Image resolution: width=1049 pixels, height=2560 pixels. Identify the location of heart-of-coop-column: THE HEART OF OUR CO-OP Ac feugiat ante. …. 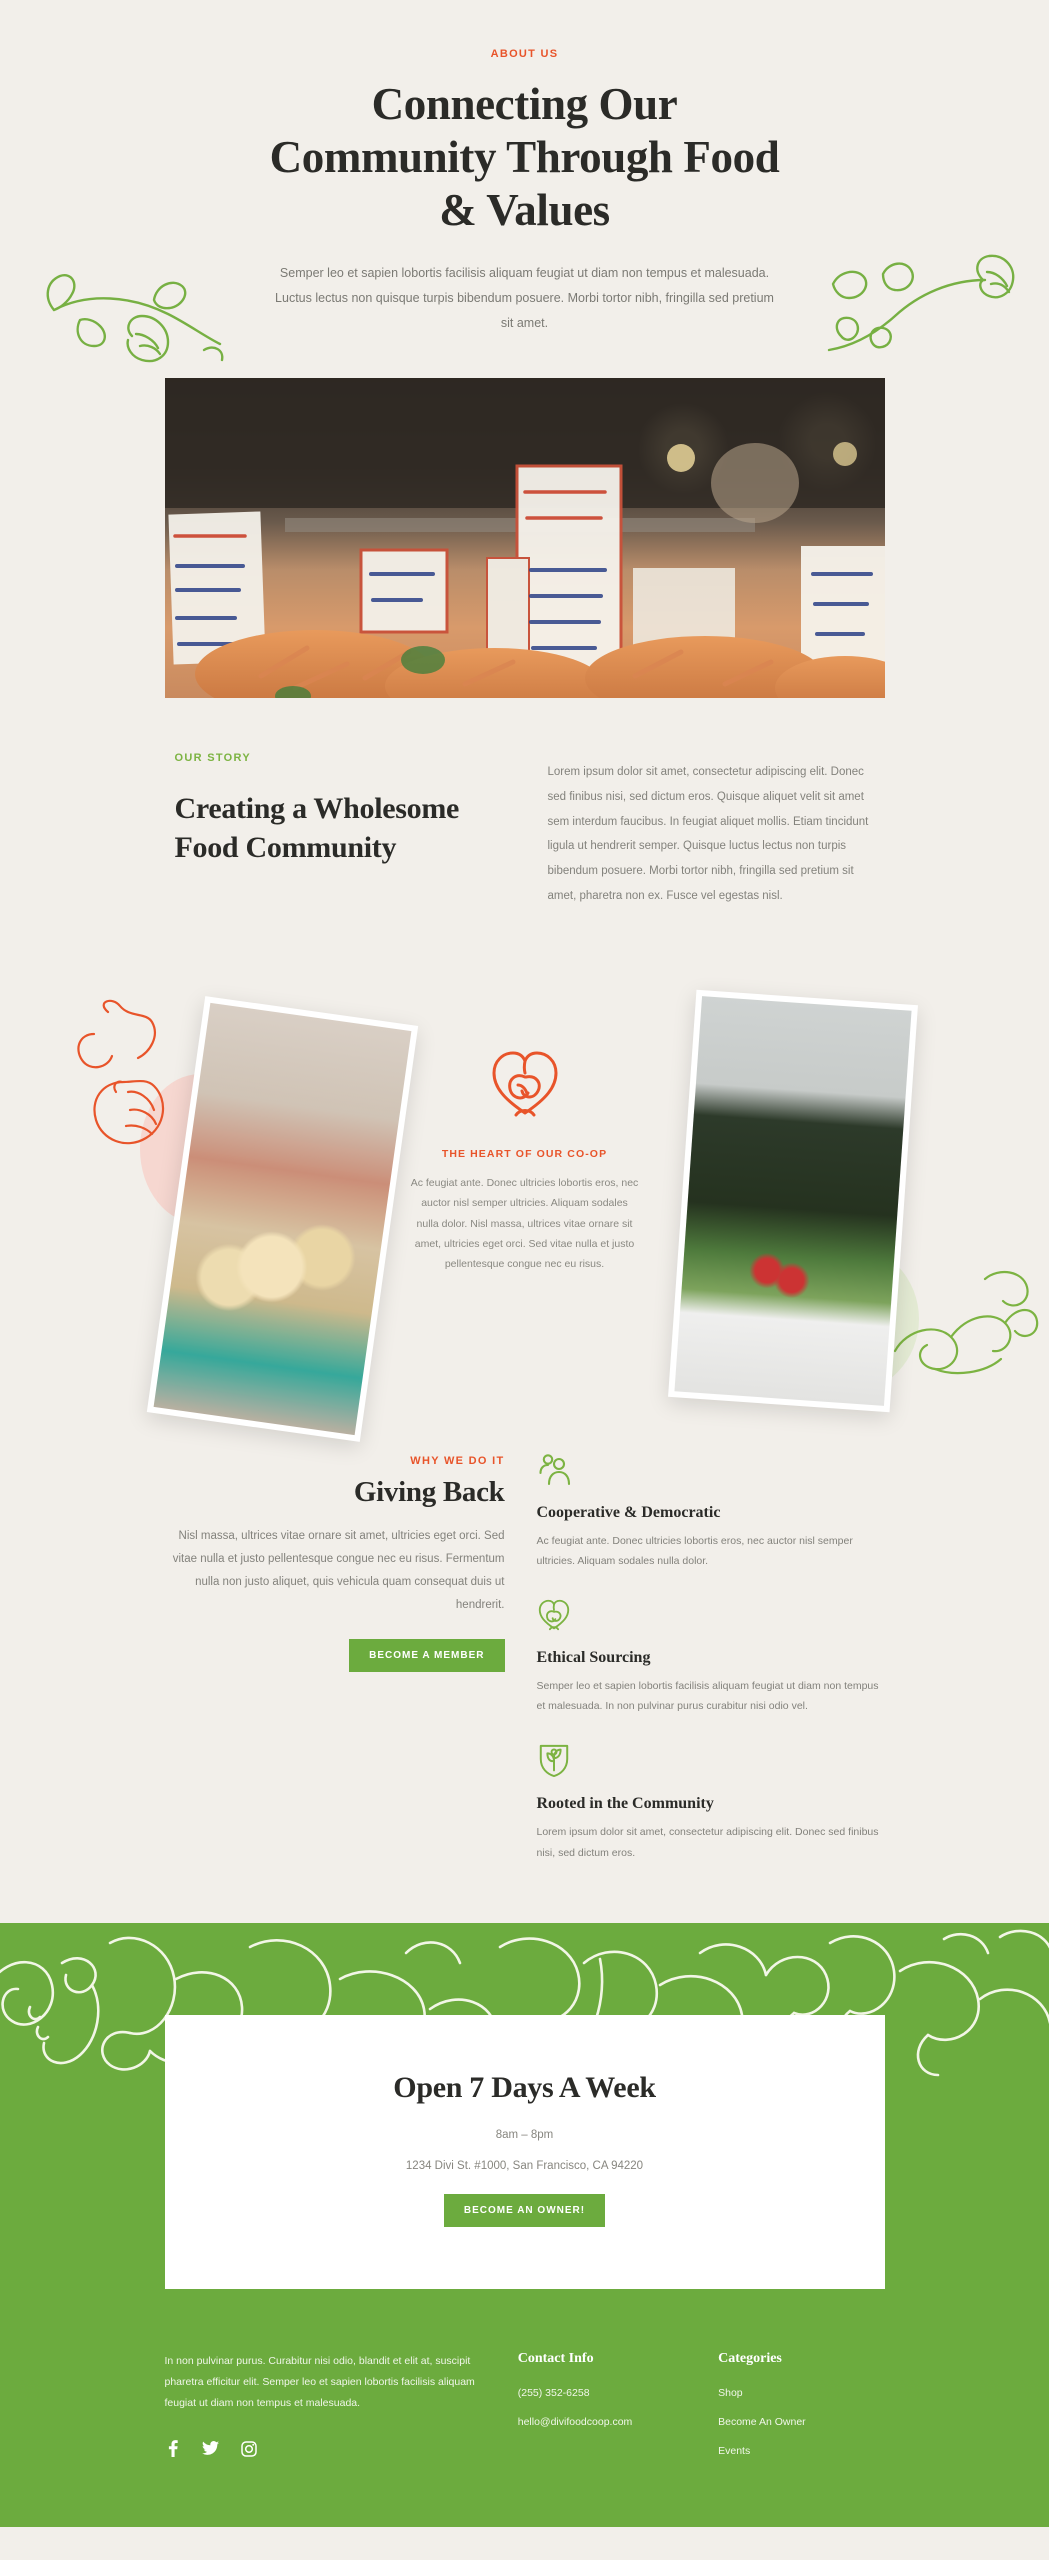
(525, 1161).